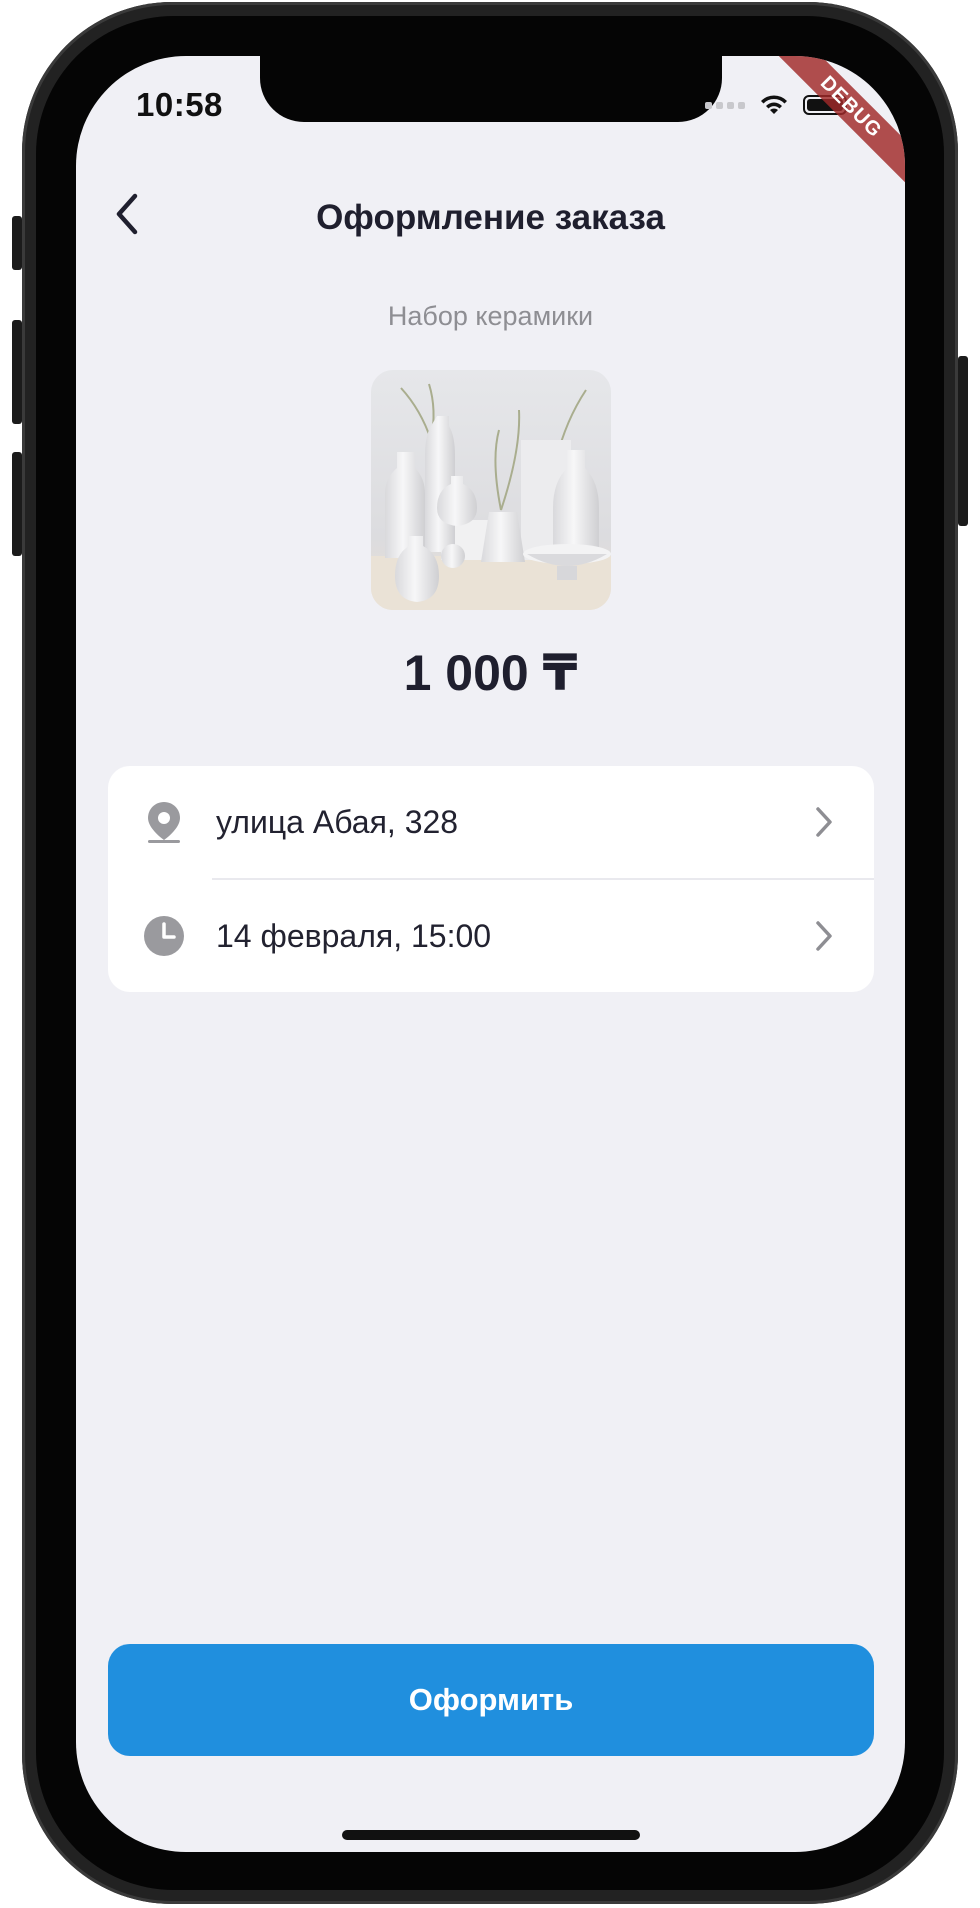 The image size is (980, 1908). I want to click on submit-order-button: Оформить, so click(491, 1700).